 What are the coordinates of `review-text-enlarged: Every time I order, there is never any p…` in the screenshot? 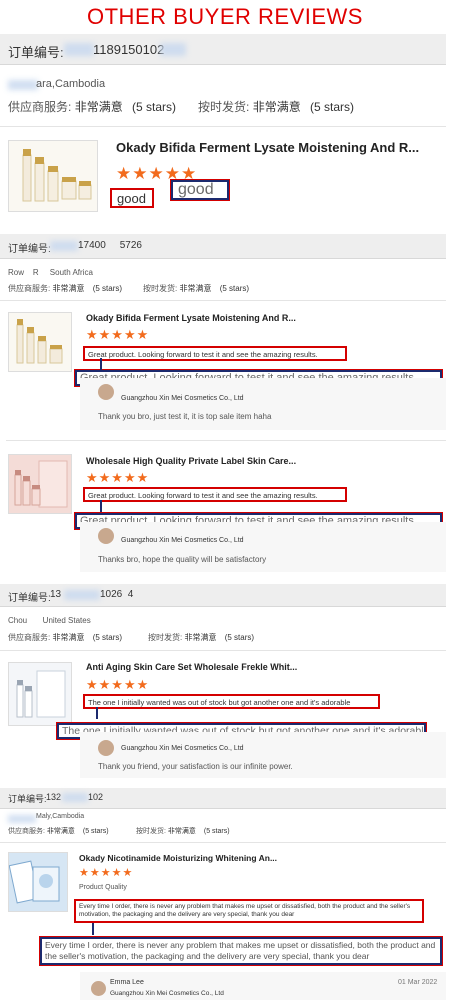 It's located at (241, 951).